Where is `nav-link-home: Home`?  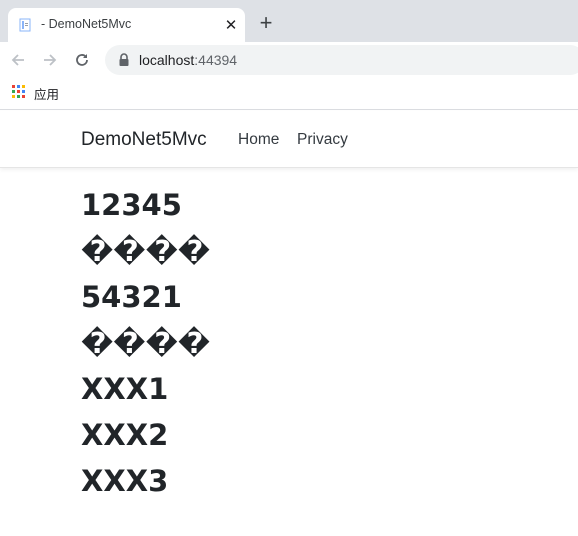
nav-link-home: Home is located at coordinates (258, 140).